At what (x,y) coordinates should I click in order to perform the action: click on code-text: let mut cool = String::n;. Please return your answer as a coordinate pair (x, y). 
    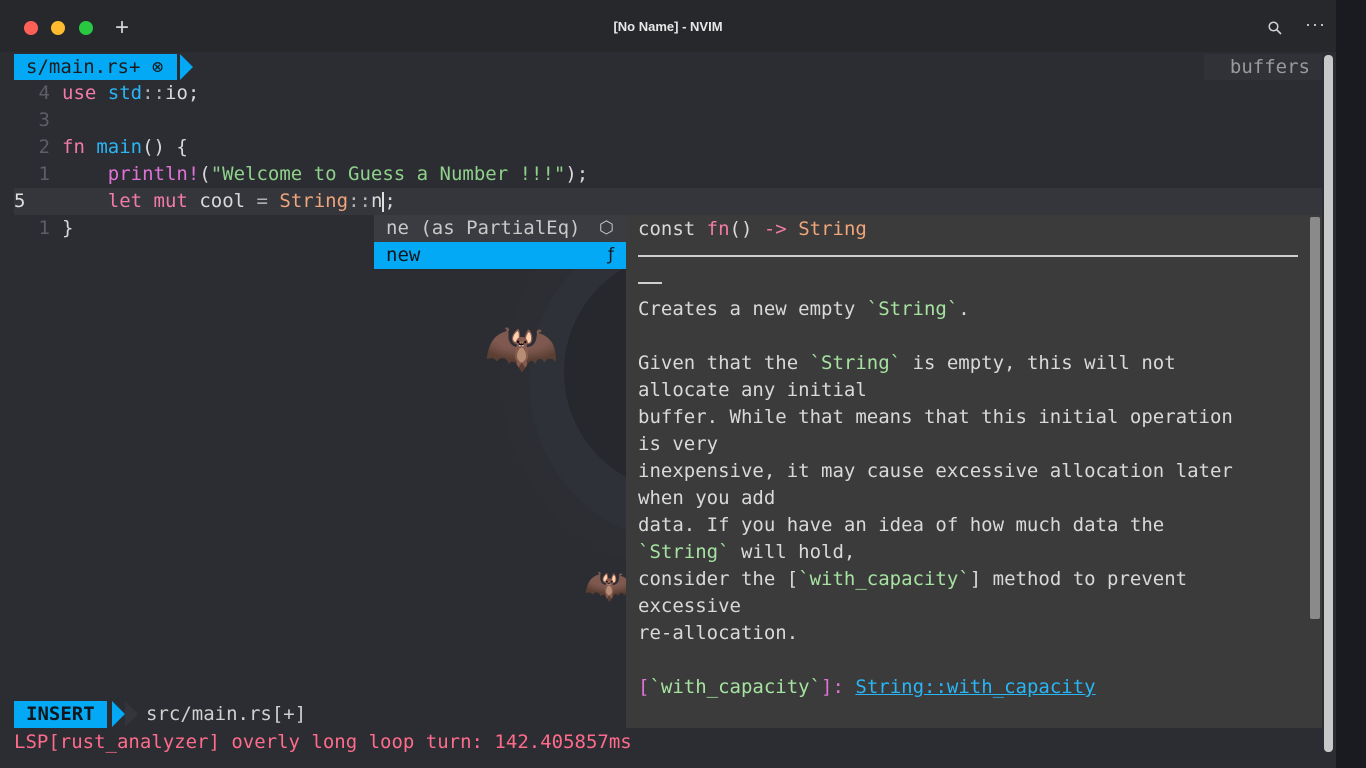
    Looking at the image, I should click on (229, 201).